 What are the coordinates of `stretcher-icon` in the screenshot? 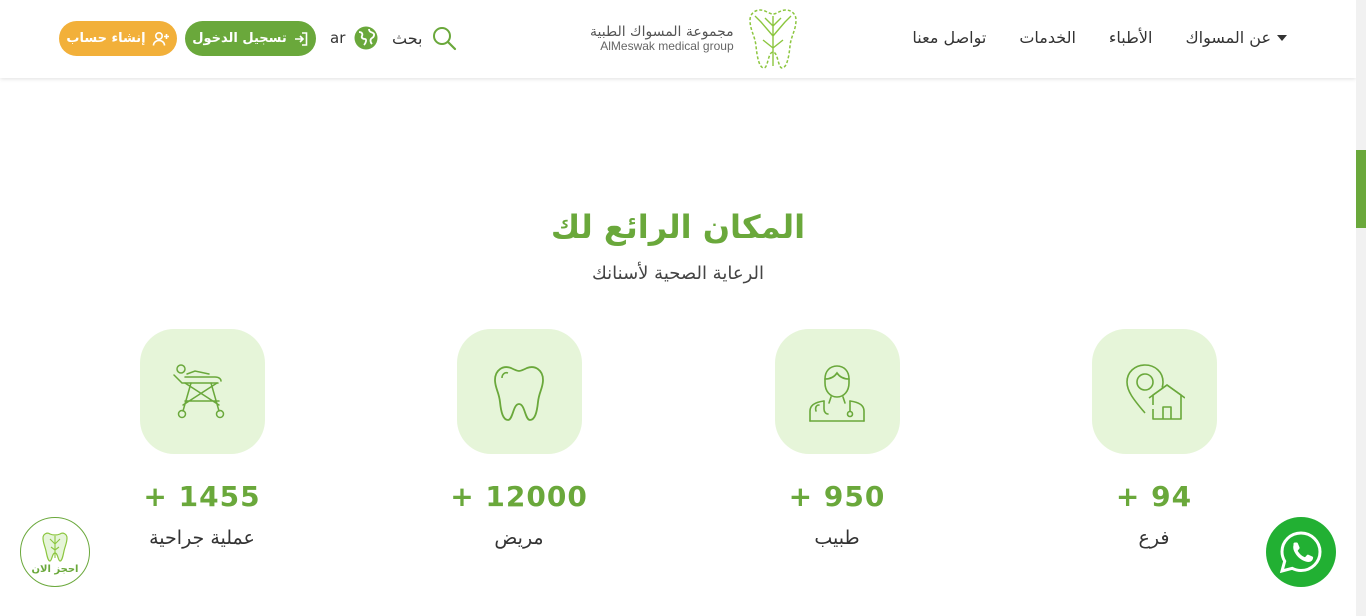 It's located at (199, 390).